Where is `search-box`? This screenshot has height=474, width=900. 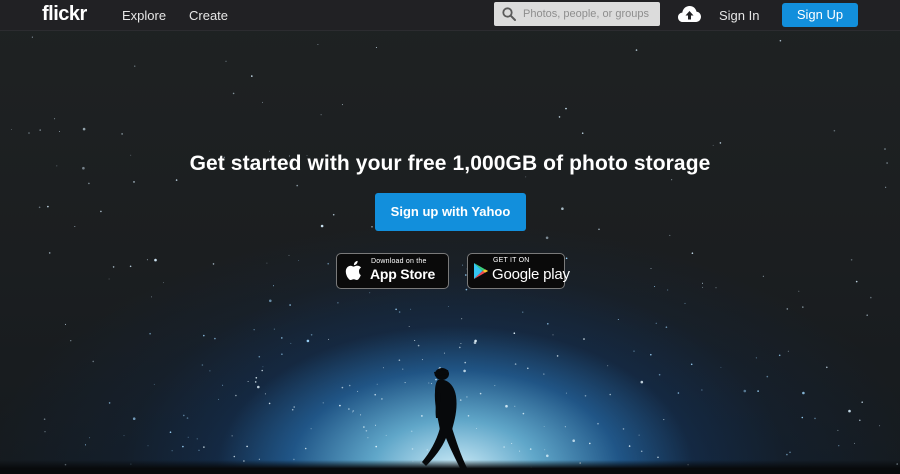
search-box is located at coordinates (577, 14).